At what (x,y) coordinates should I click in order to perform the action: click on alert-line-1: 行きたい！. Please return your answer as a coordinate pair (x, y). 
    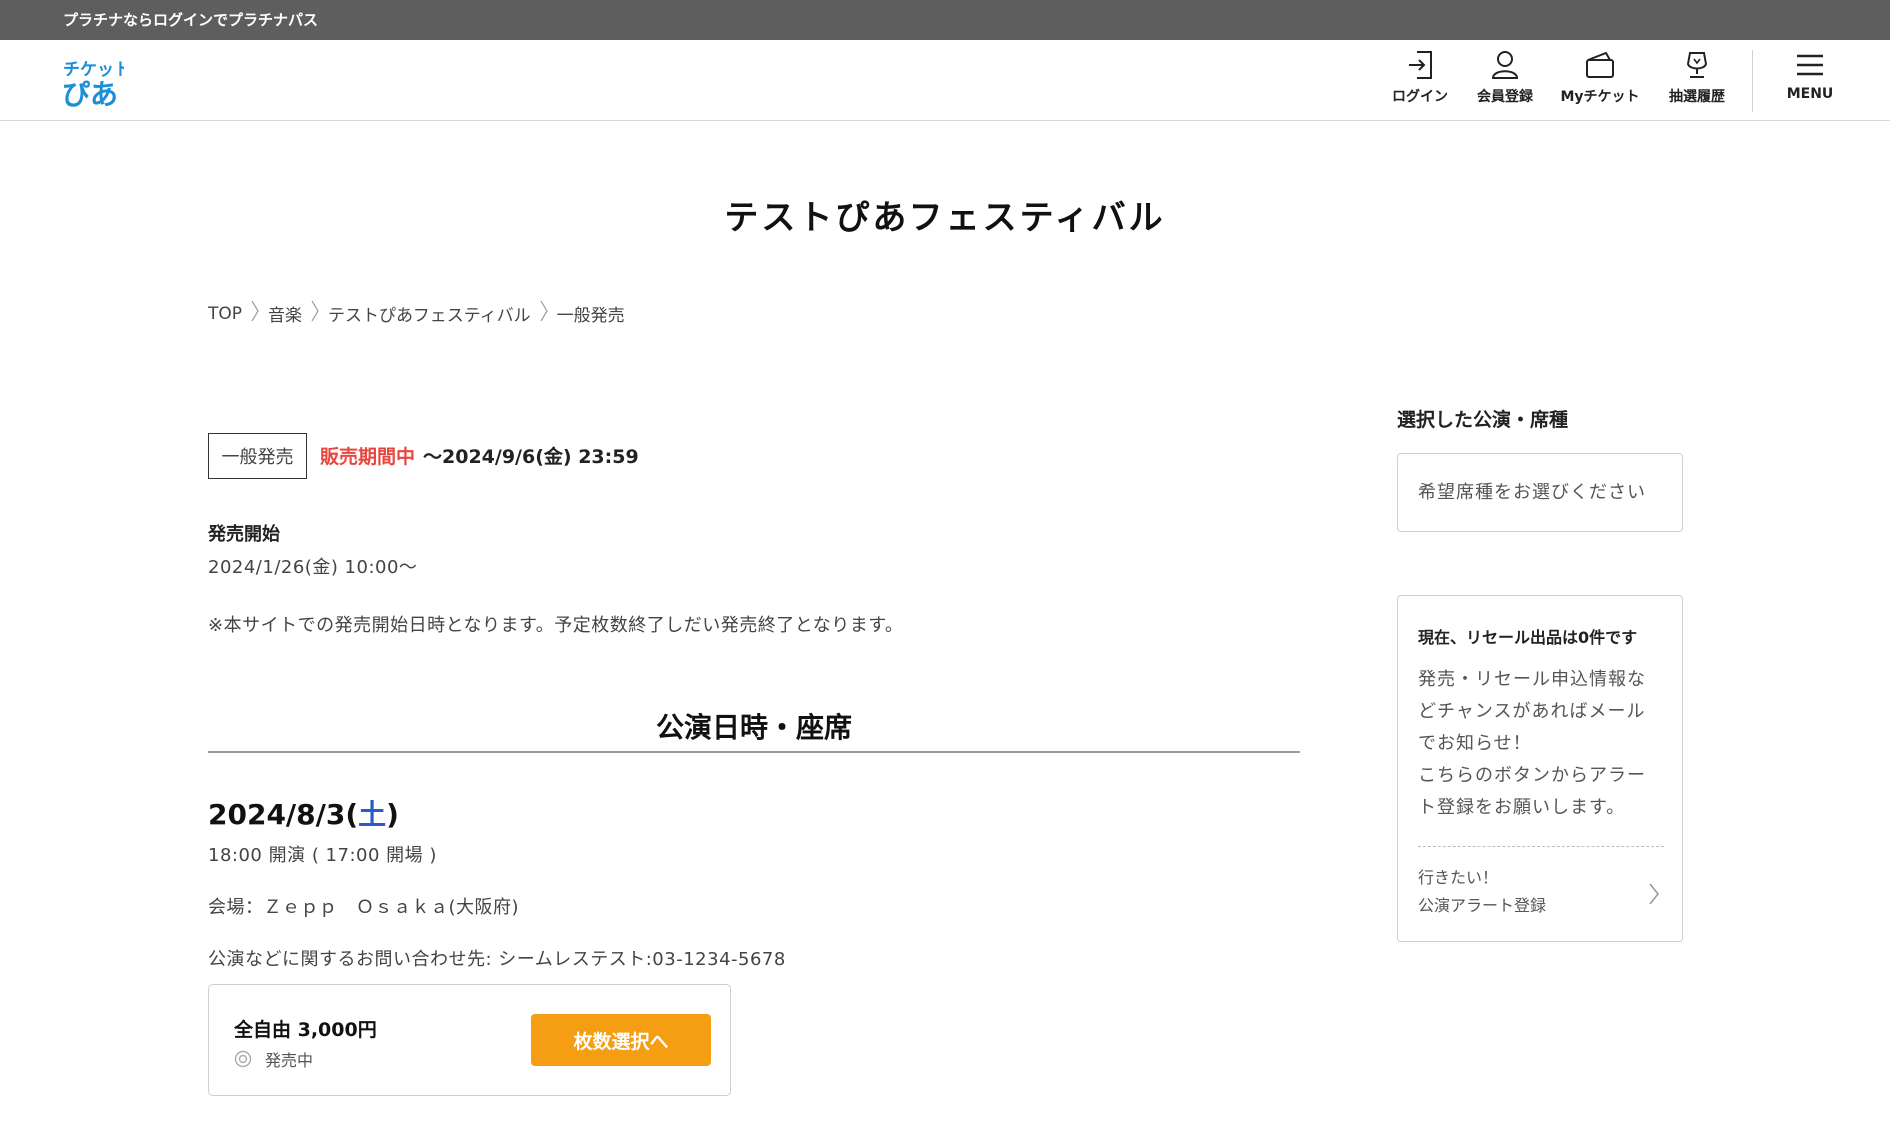
    Looking at the image, I should click on (1458, 877).